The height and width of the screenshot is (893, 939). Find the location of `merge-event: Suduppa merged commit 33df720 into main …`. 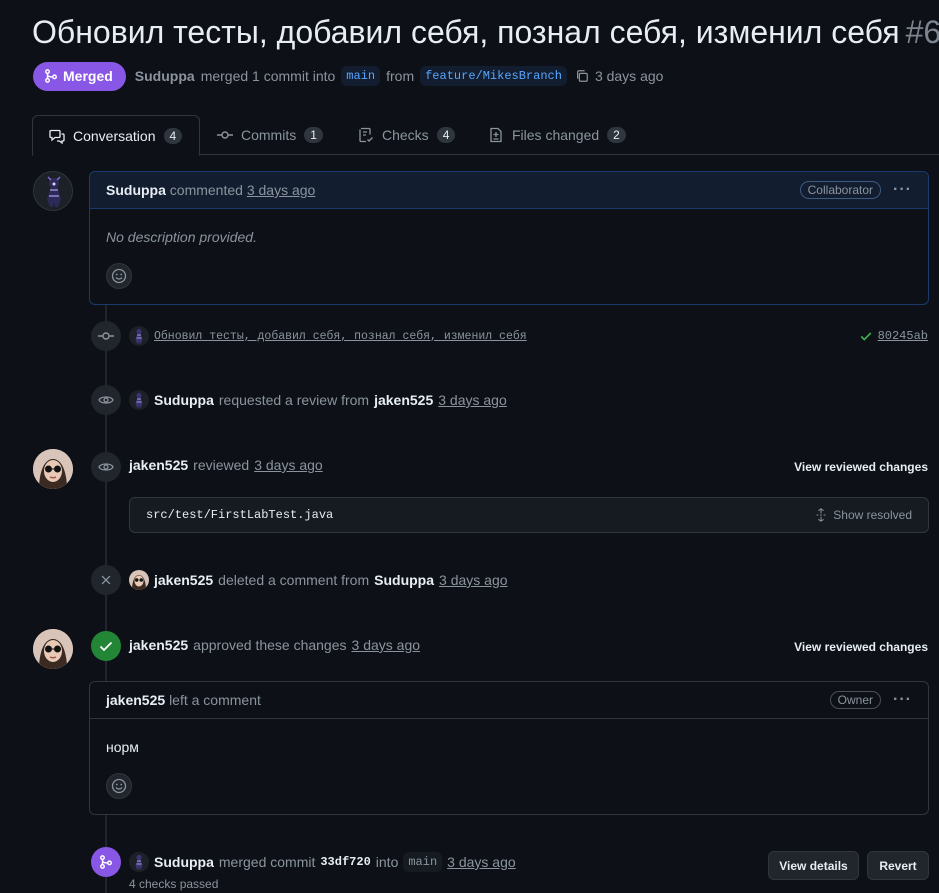

merge-event: Suduppa merged commit 33df720 into main … is located at coordinates (322, 862).